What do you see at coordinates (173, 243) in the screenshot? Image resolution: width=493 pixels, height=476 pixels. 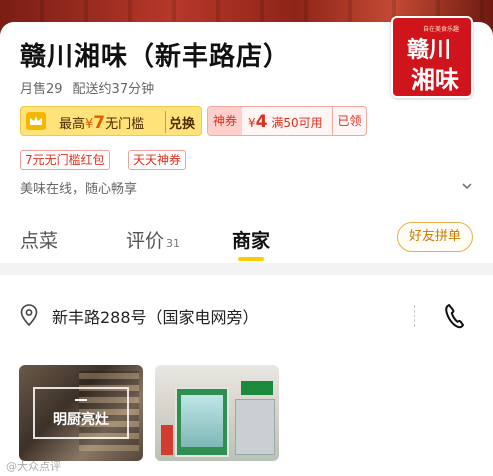 I see `review-count: 31` at bounding box center [173, 243].